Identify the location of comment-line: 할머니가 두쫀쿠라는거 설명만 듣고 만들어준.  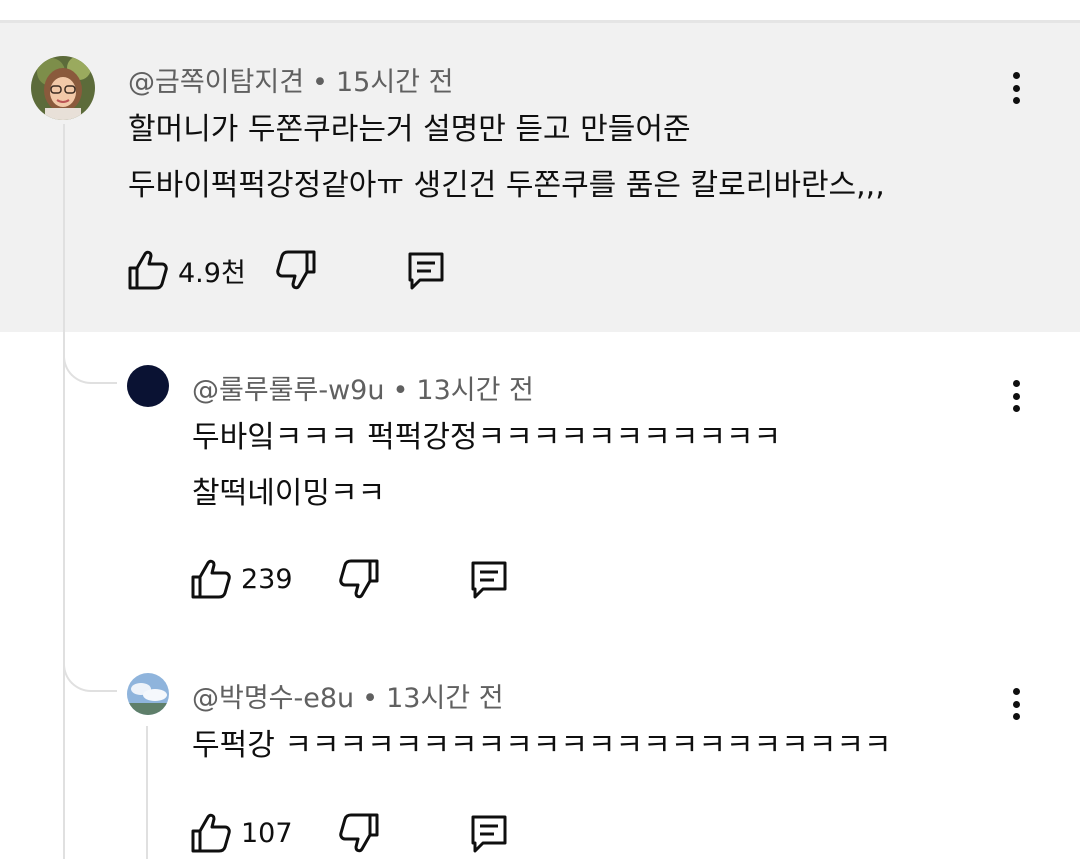
(409, 129).